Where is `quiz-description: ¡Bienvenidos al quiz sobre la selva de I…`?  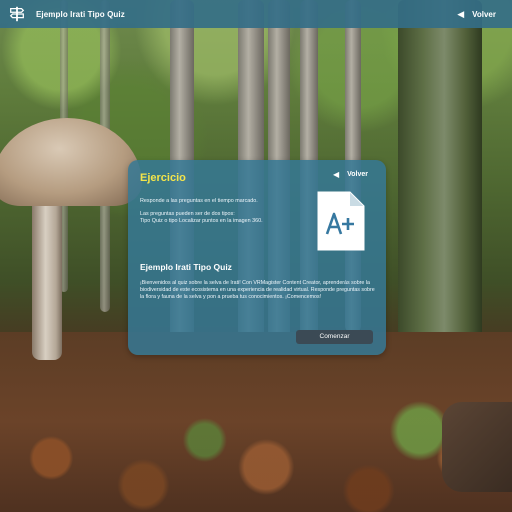
quiz-description: ¡Bienvenidos al quiz sobre la selva de I… is located at coordinates (257, 290).